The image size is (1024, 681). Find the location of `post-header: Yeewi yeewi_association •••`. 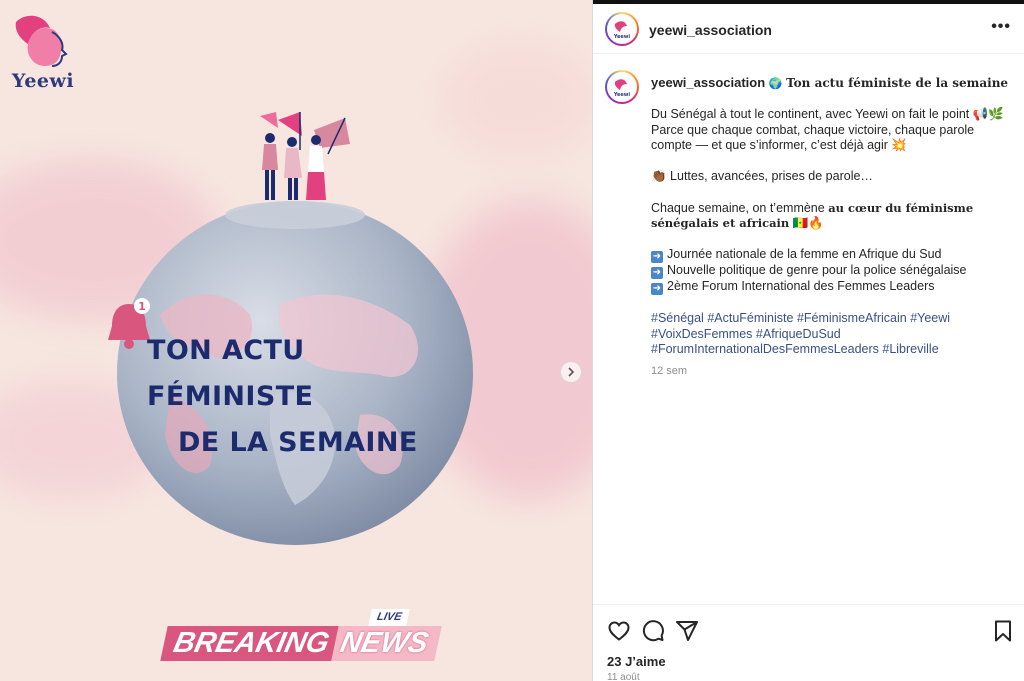

post-header: Yeewi yeewi_association ••• is located at coordinates (808, 29).